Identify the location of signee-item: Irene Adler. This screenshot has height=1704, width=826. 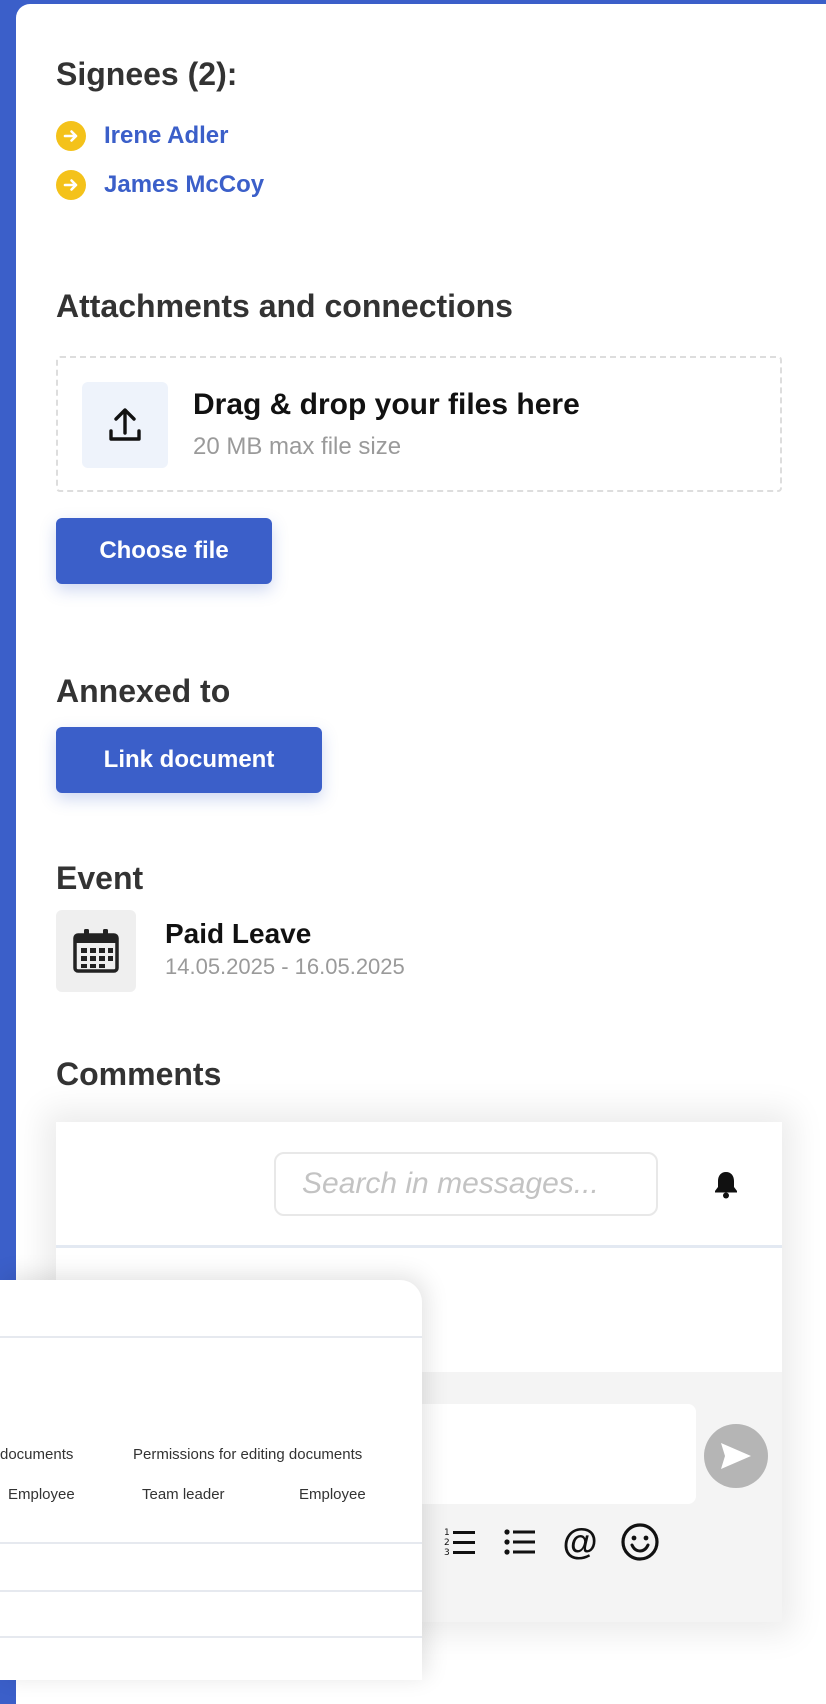
(142, 136).